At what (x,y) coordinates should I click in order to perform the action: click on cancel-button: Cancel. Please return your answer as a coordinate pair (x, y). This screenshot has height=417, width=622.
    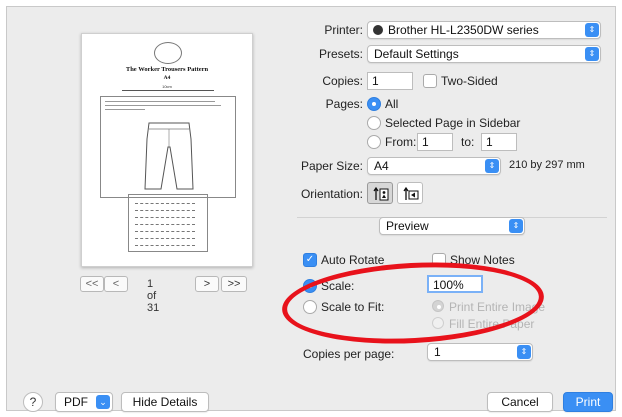
    Looking at the image, I should click on (520, 402).